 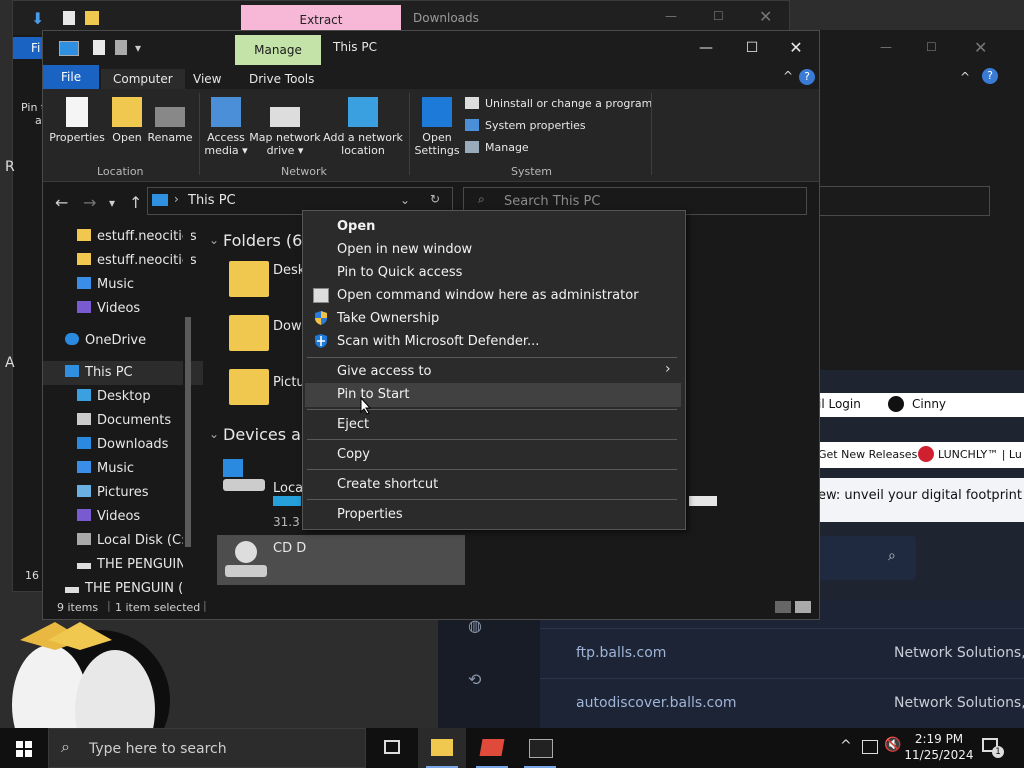 I want to click on notification-center-button: 1, so click(x=992, y=747).